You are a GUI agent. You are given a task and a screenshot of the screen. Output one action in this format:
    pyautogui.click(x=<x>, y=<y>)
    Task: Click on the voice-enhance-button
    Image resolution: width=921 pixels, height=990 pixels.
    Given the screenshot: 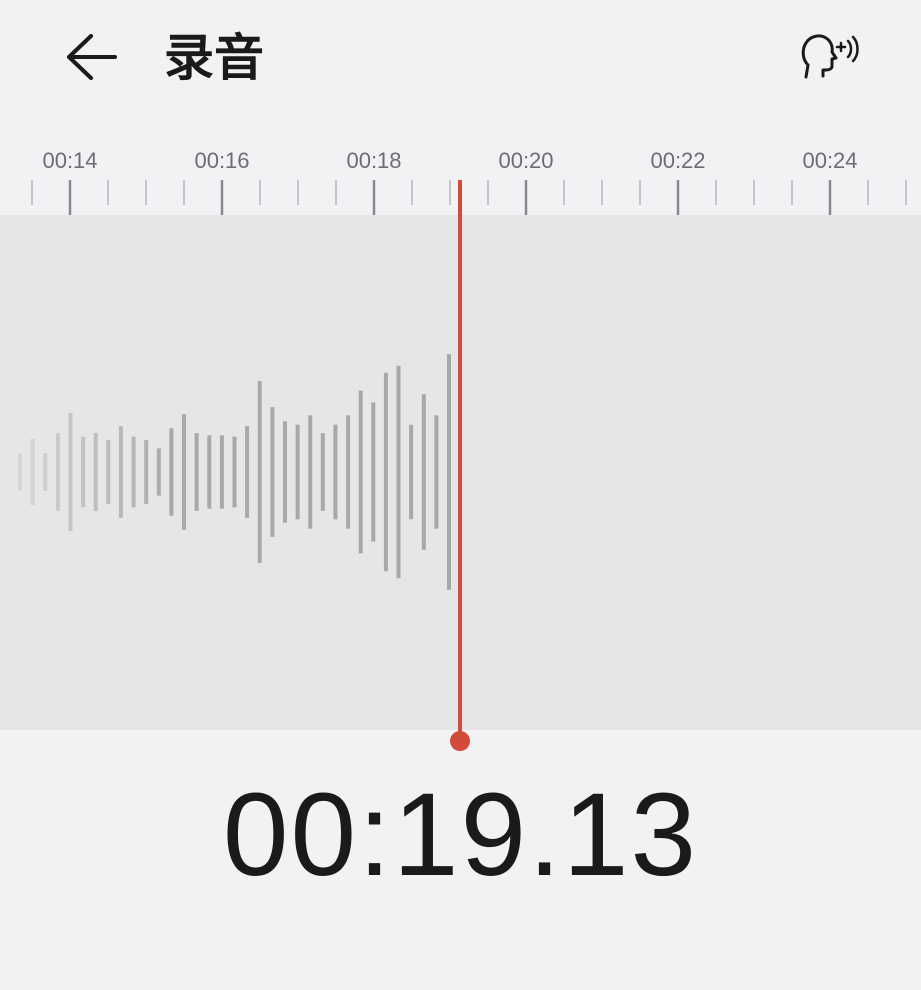 What is the action you would take?
    pyautogui.click(x=830, y=56)
    